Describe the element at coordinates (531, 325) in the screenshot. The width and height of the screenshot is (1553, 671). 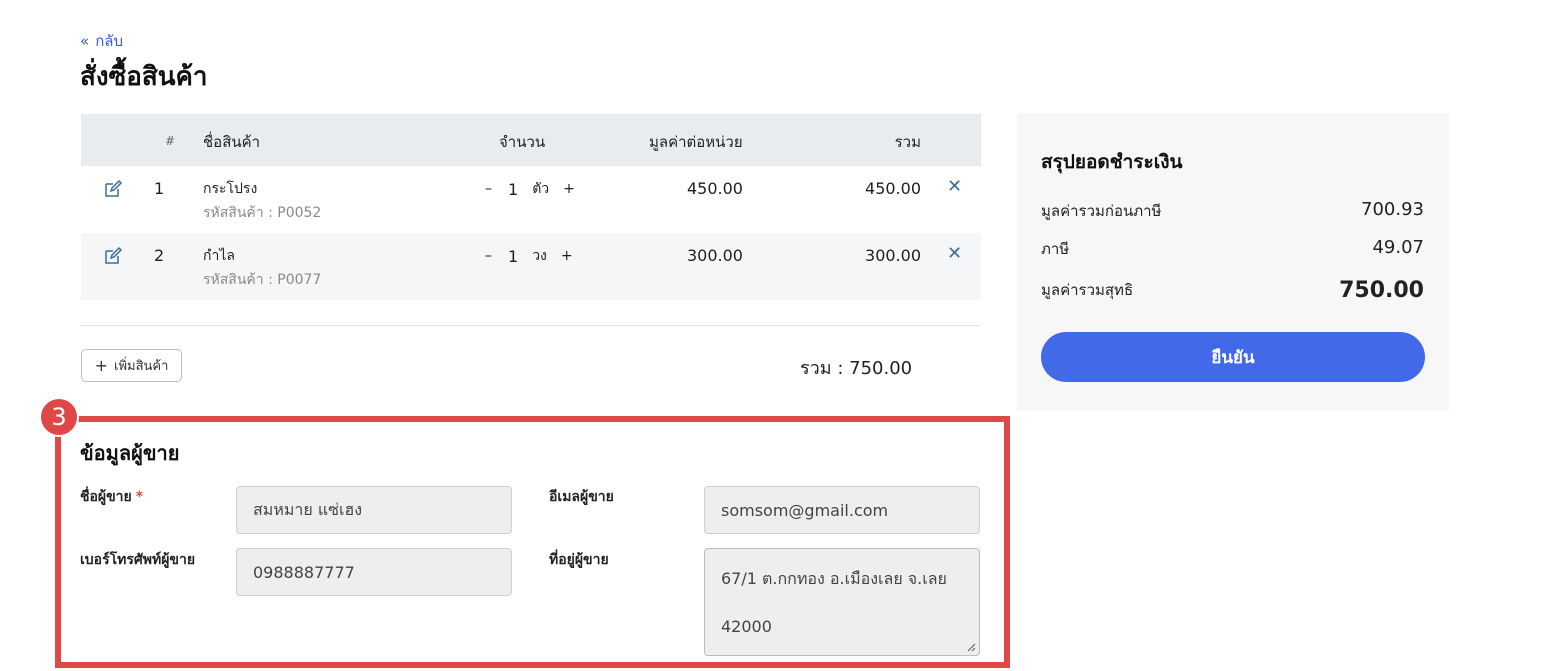
I see `divider` at that location.